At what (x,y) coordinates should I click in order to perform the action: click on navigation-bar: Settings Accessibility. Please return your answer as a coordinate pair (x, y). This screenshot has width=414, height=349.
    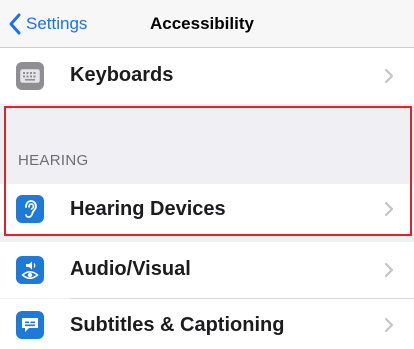
    Looking at the image, I should click on (207, 24).